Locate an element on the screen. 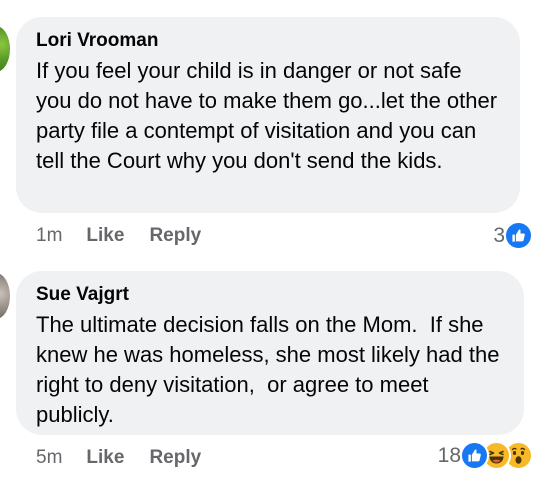 The height and width of the screenshot is (485, 540). comment-author: Sue Vajgrt is located at coordinates (270, 295).